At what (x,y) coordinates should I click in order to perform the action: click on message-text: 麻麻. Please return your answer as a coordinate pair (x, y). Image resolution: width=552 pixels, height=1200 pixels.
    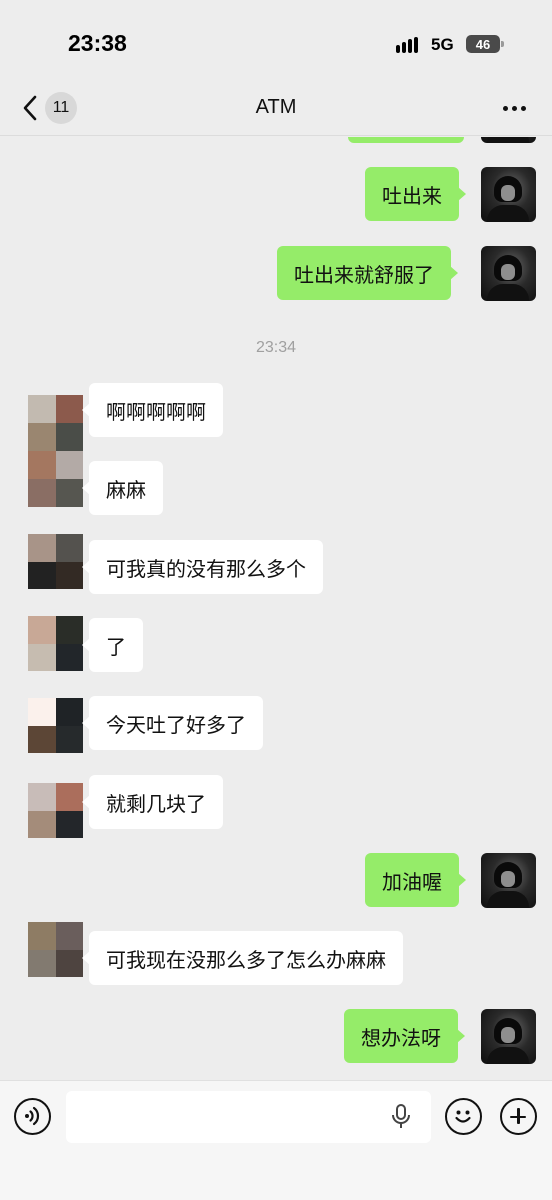
    Looking at the image, I should click on (126, 489).